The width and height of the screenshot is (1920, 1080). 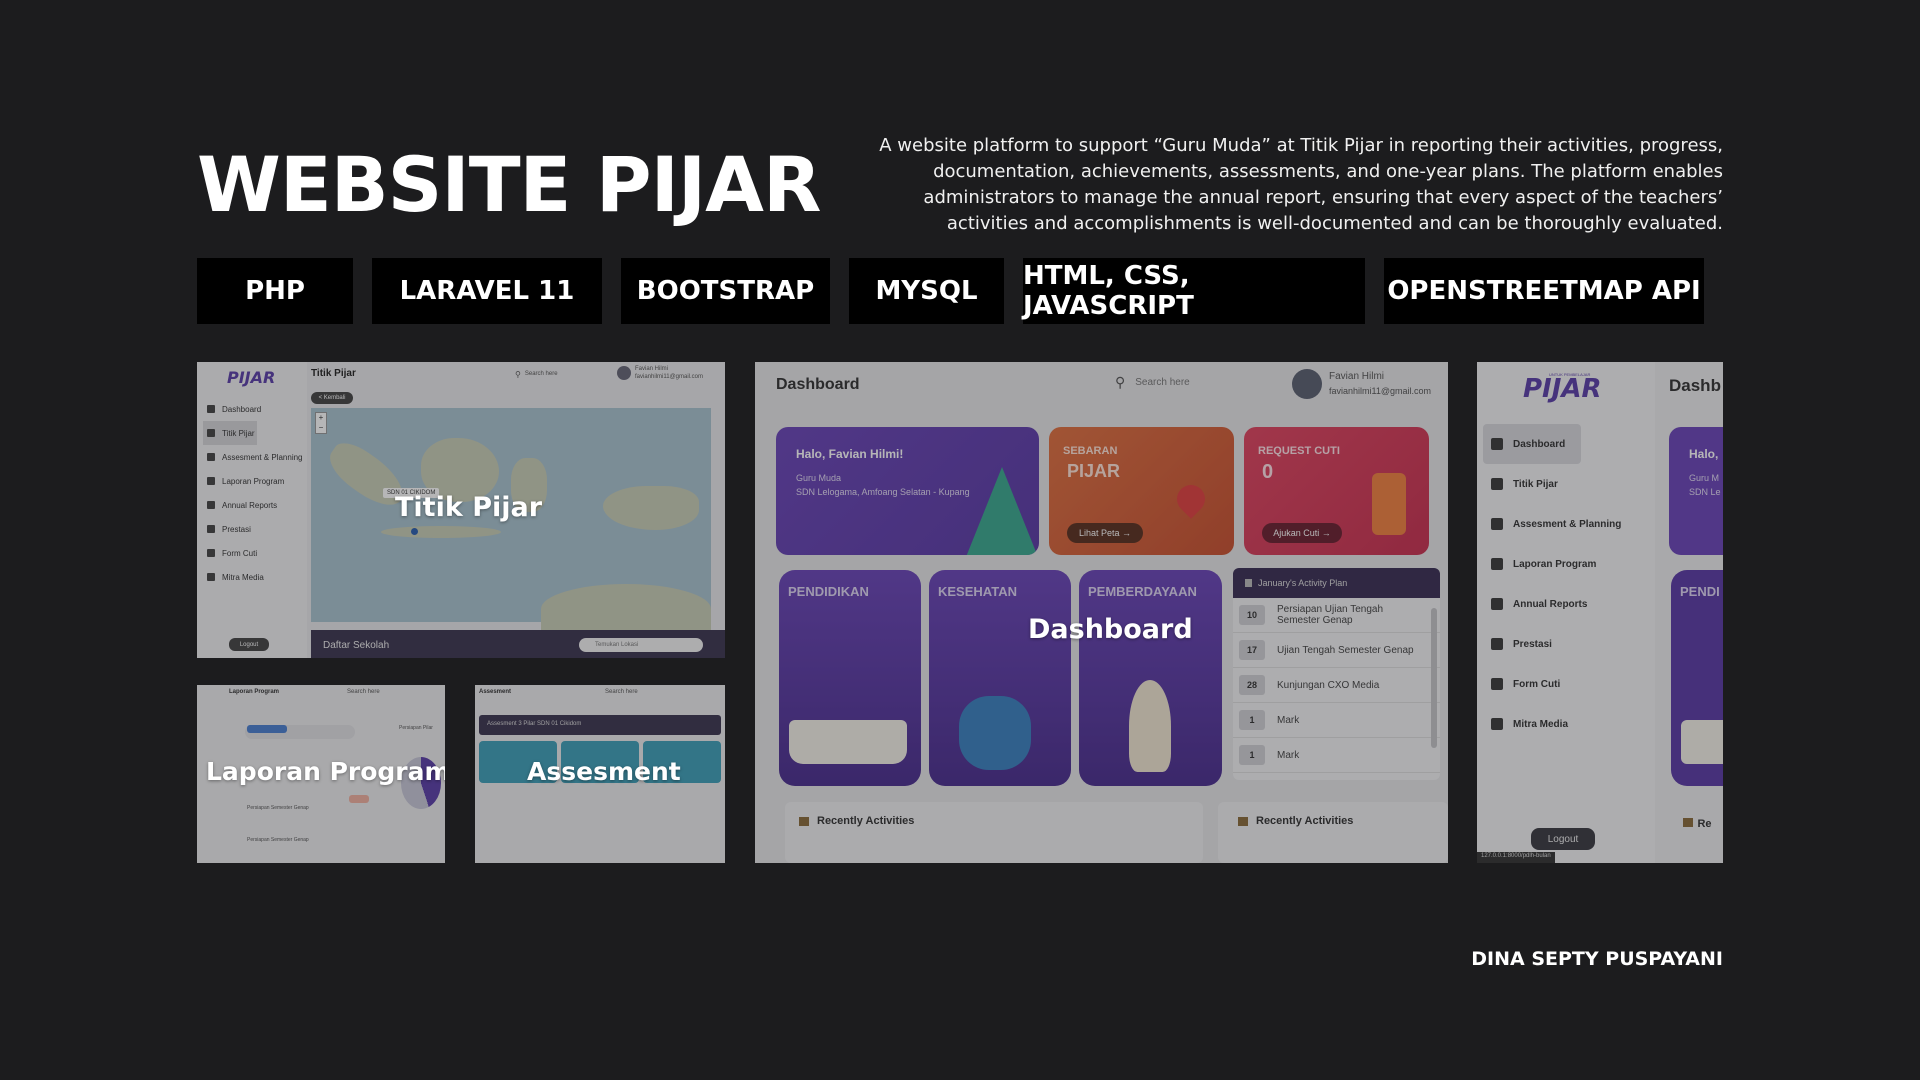 I want to click on label-laporan-program: Laporan Program, so click(x=325, y=771).